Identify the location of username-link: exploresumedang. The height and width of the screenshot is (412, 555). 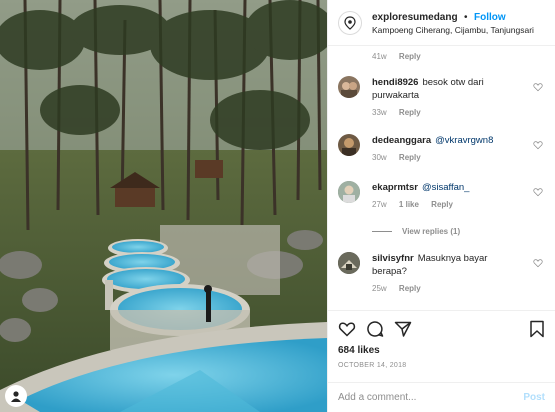
(415, 17).